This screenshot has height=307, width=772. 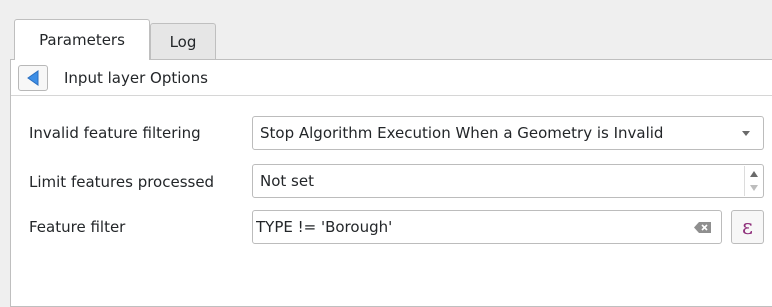 I want to click on expression-builder-button: ε, so click(x=747, y=227).